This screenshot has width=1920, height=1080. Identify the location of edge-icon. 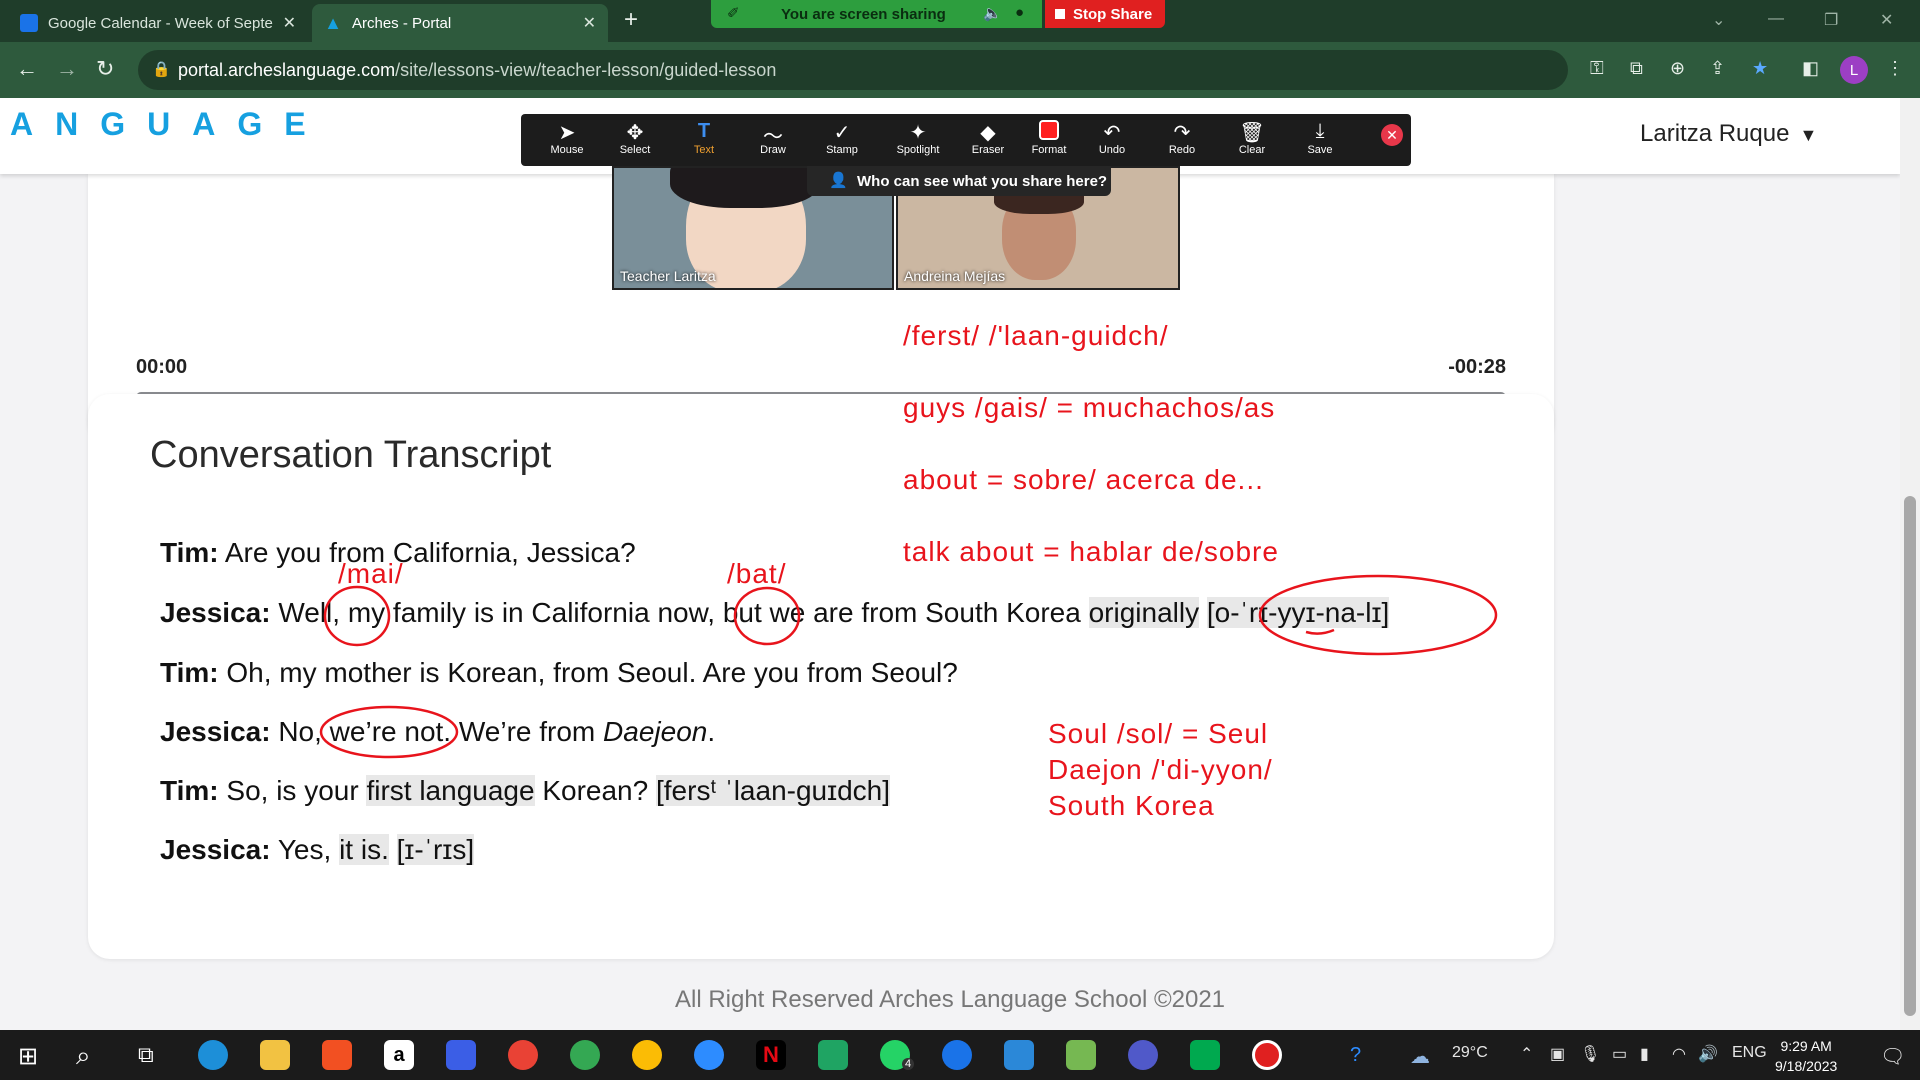
(213, 1055).